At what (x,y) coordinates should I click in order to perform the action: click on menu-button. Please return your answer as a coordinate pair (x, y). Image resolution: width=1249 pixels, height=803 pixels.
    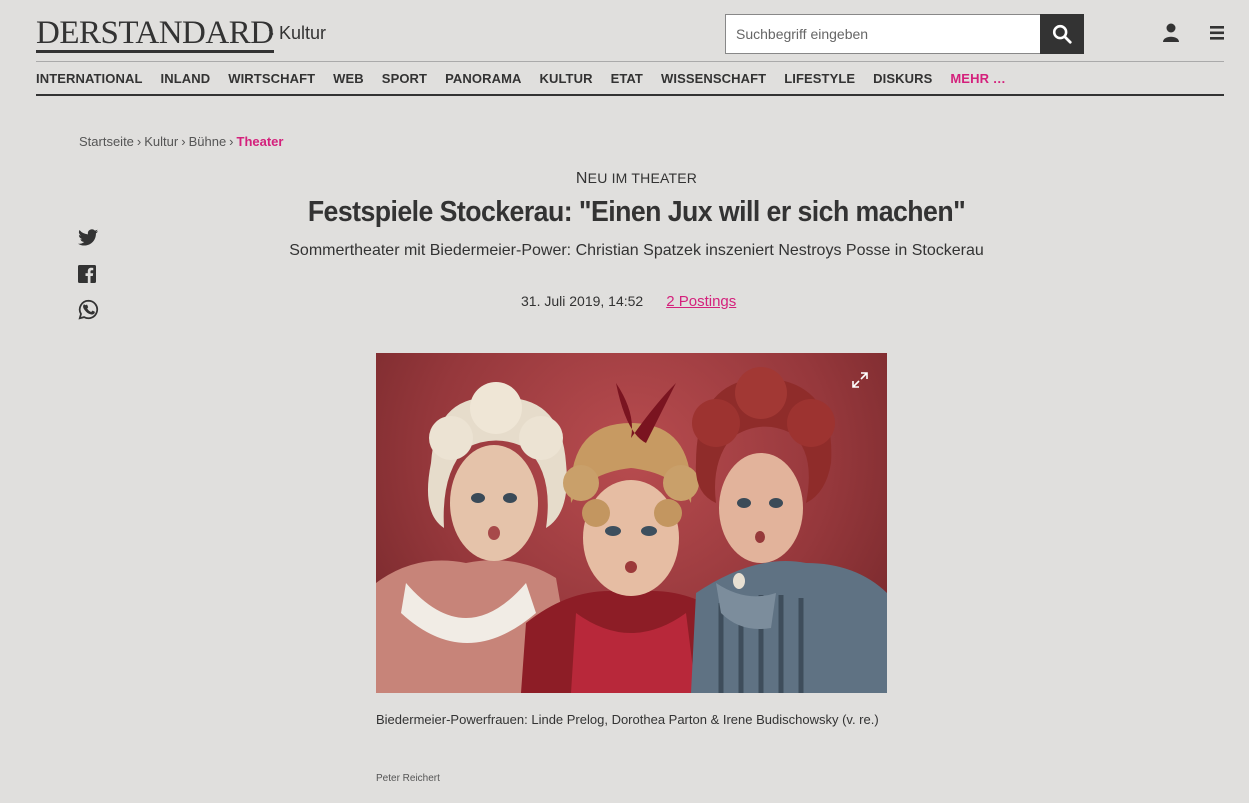
    Looking at the image, I should click on (1217, 33).